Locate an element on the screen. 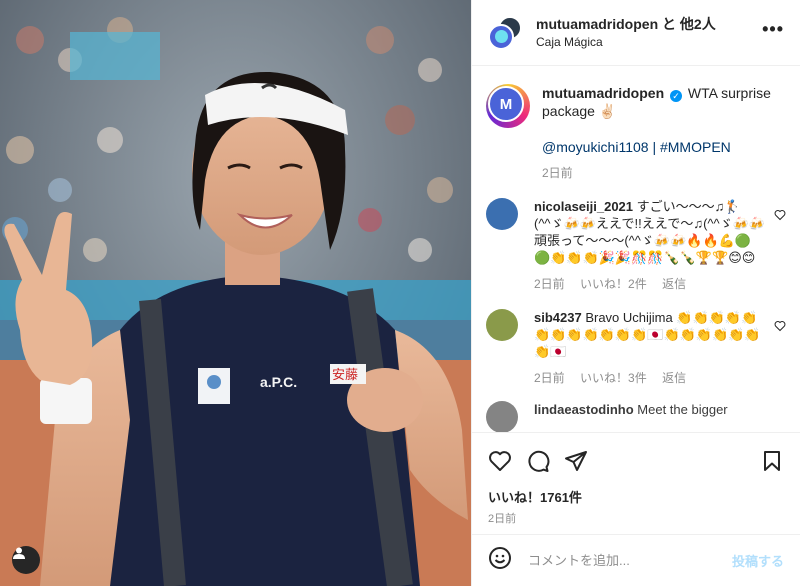 The height and width of the screenshot is (586, 800). post-comment-button: 投稿する is located at coordinates (758, 560).